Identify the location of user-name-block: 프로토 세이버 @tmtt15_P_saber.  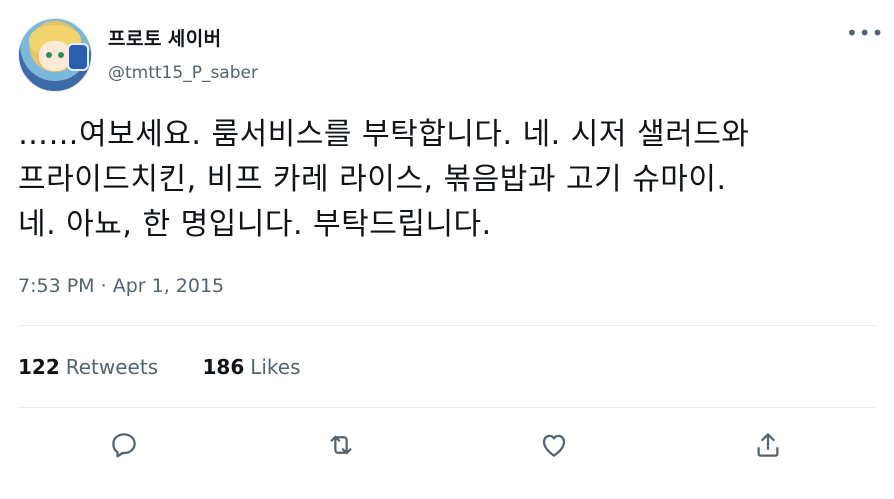
(183, 53).